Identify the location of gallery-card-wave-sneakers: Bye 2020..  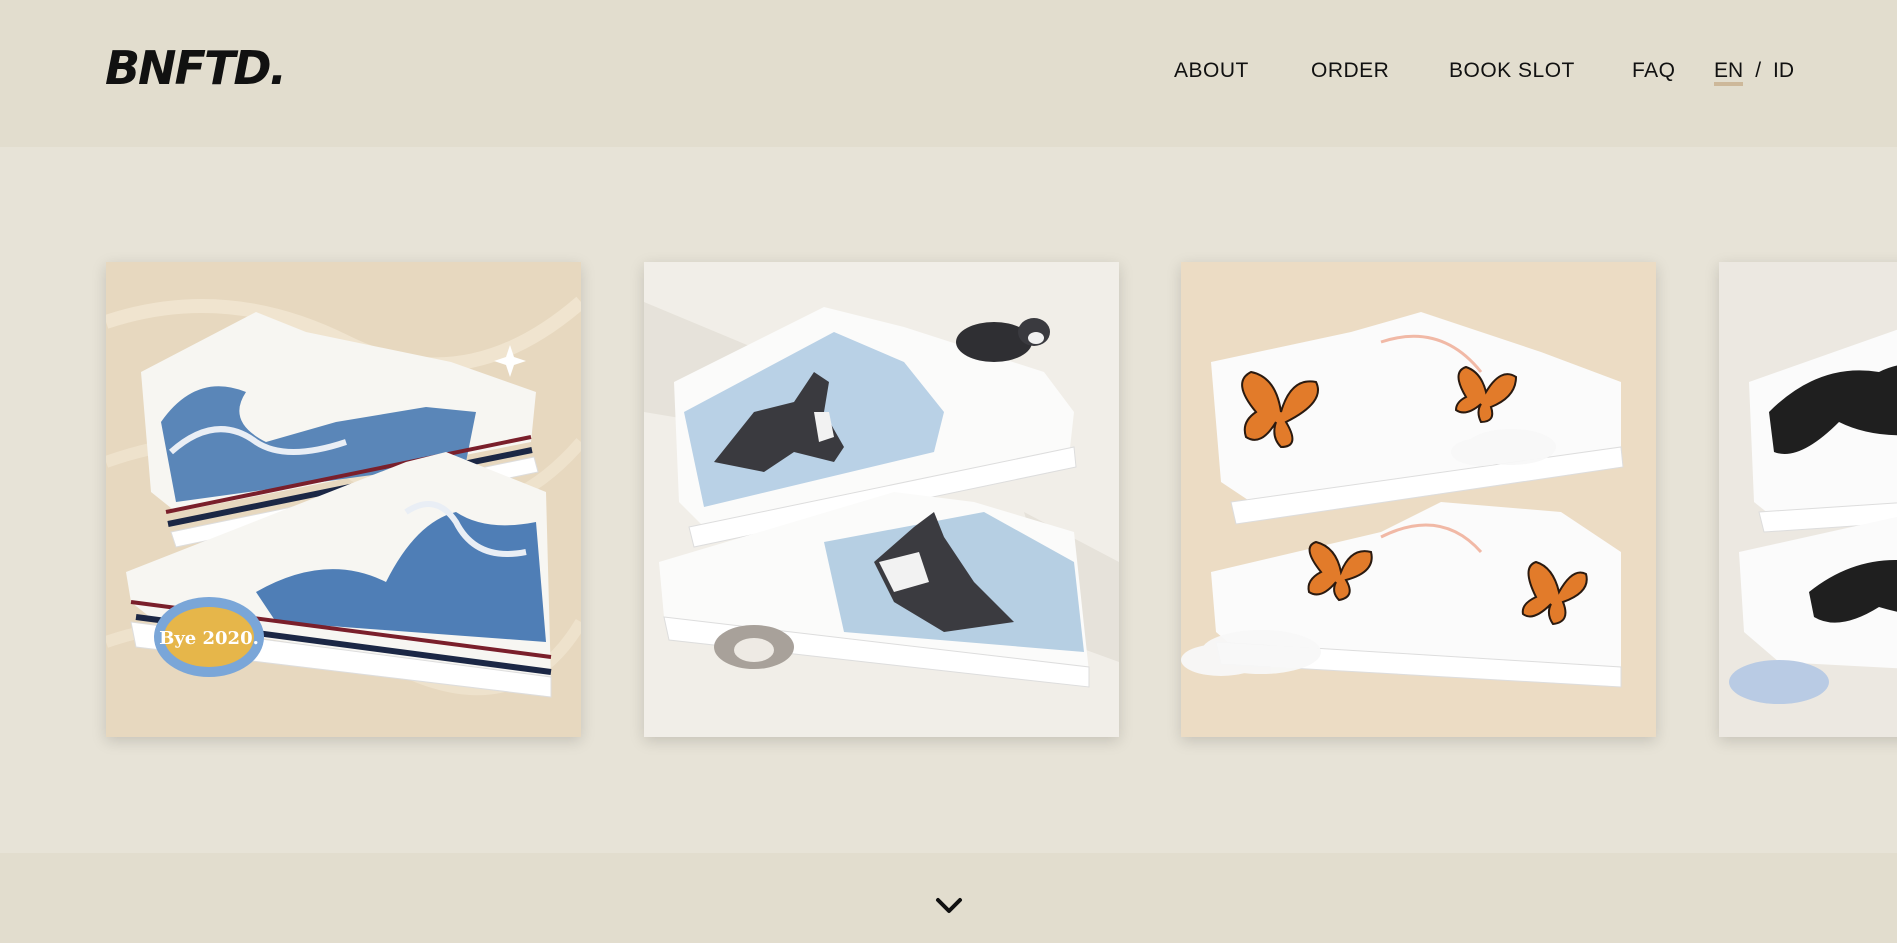
(343, 499).